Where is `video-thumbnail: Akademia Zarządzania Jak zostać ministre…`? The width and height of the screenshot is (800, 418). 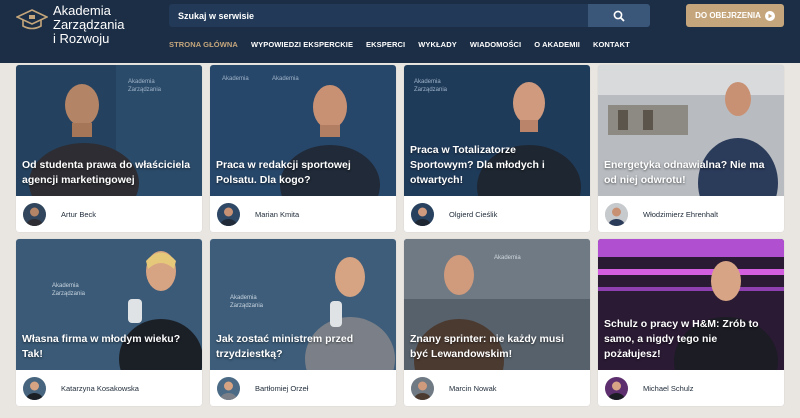
video-thumbnail: Akademia Zarządzania Jak zostać ministre… is located at coordinates (303, 304).